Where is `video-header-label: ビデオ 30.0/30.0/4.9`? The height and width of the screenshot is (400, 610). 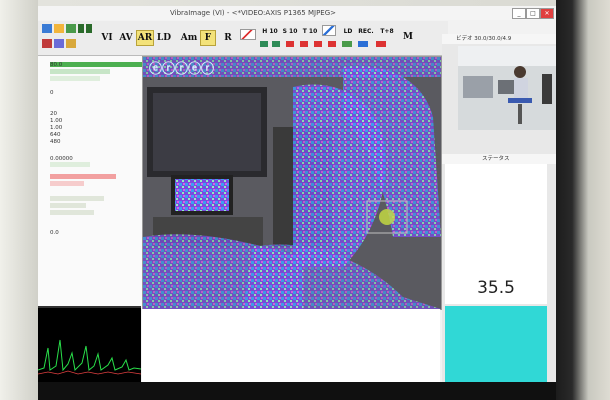 video-header-label: ビデオ 30.0/30.0/4.9 is located at coordinates (484, 39).